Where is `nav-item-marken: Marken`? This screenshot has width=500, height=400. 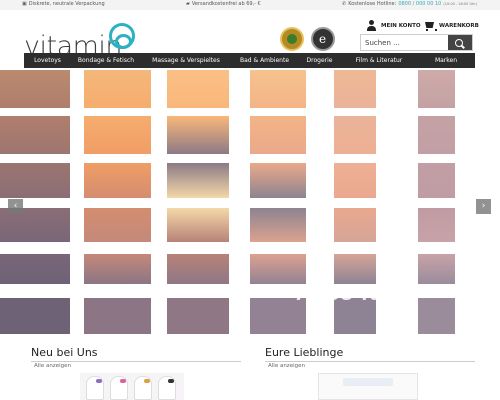 nav-item-marken: Marken is located at coordinates (446, 60).